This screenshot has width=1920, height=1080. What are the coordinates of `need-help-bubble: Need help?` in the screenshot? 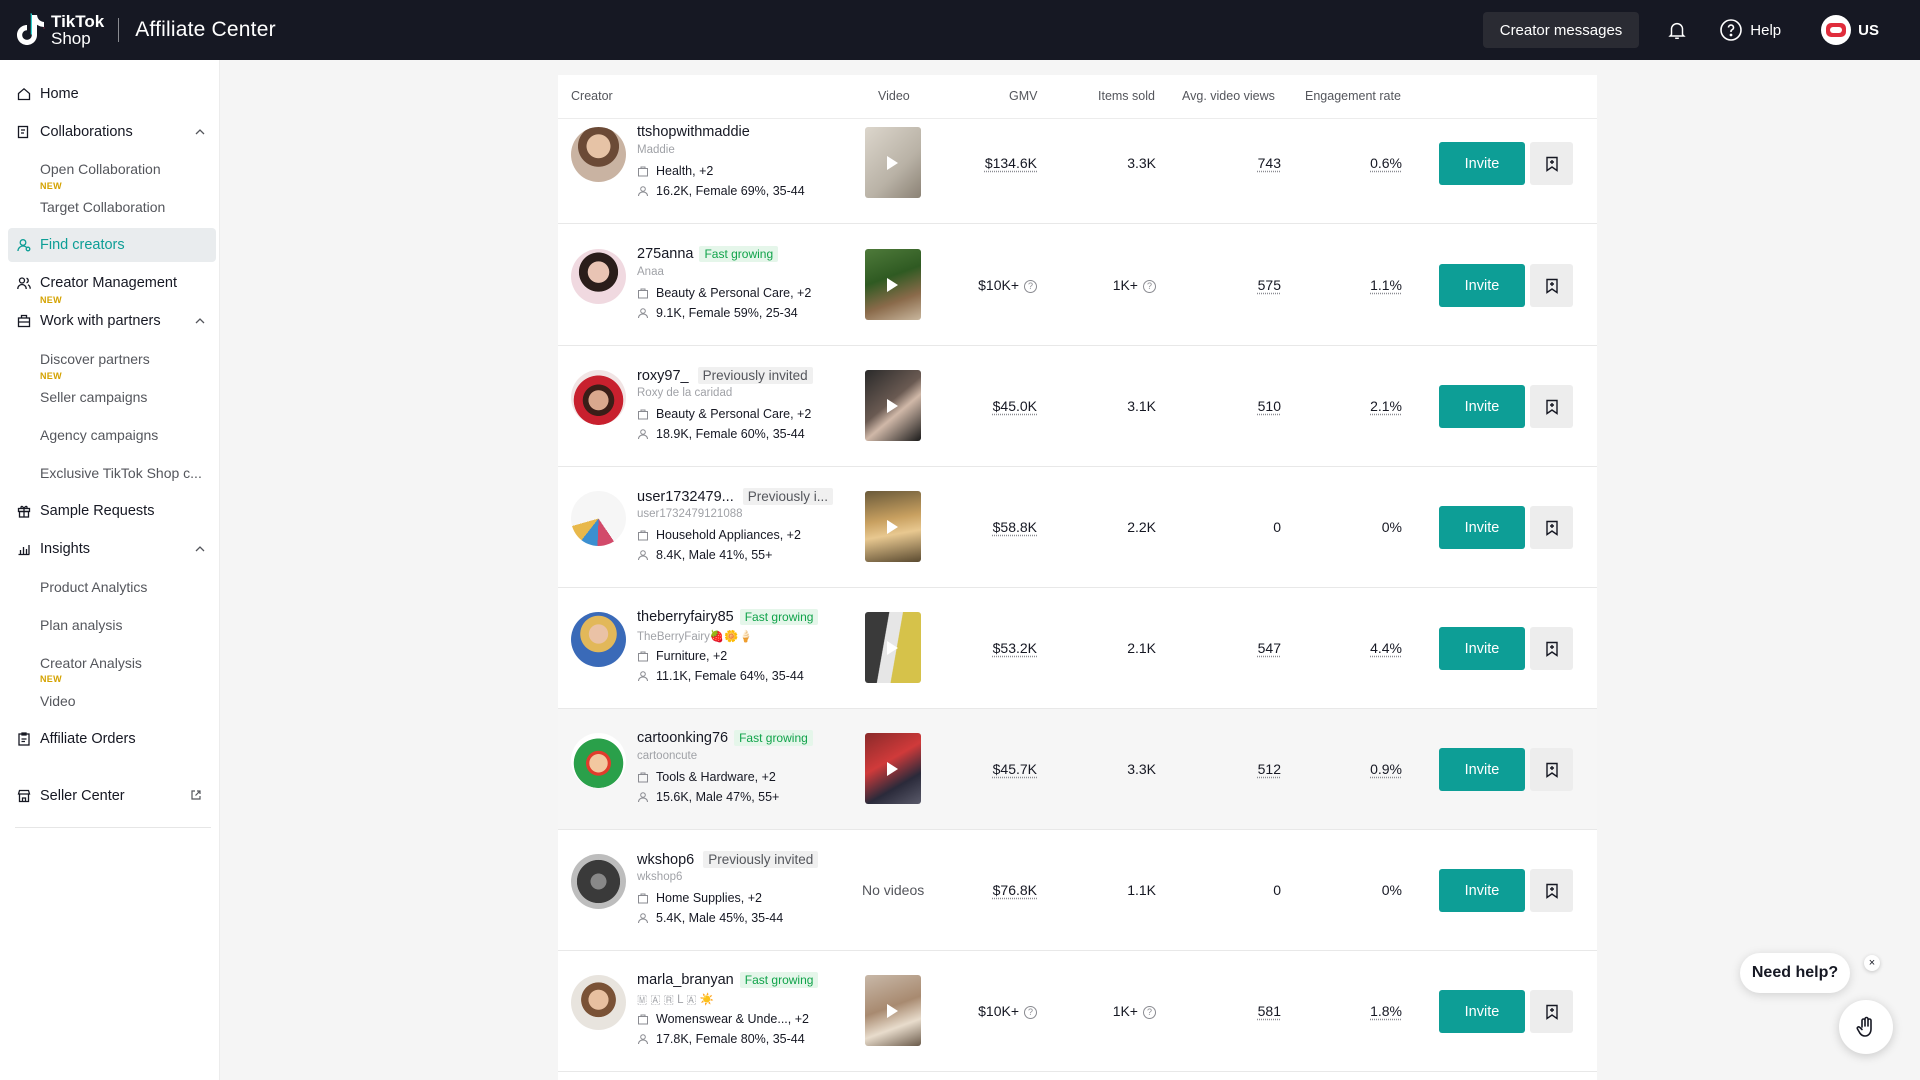 It's located at (1795, 973).